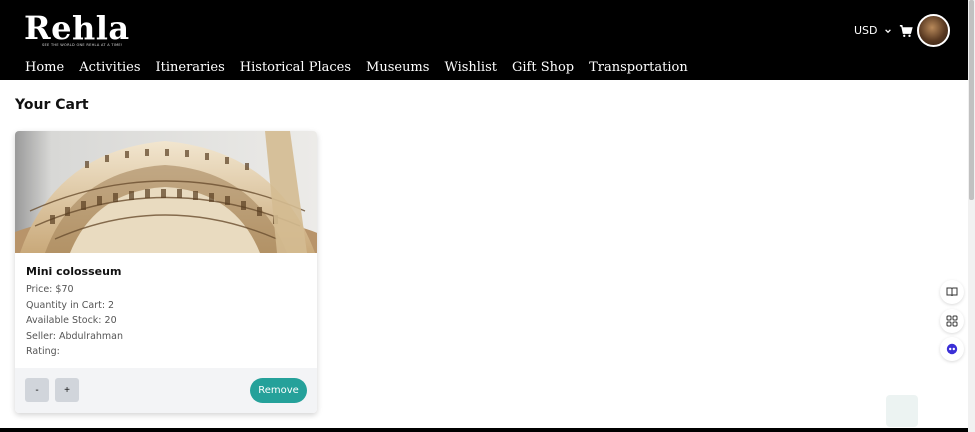  Describe the element at coordinates (638, 67) in the screenshot. I see `nav-transportation: Transportation` at that location.